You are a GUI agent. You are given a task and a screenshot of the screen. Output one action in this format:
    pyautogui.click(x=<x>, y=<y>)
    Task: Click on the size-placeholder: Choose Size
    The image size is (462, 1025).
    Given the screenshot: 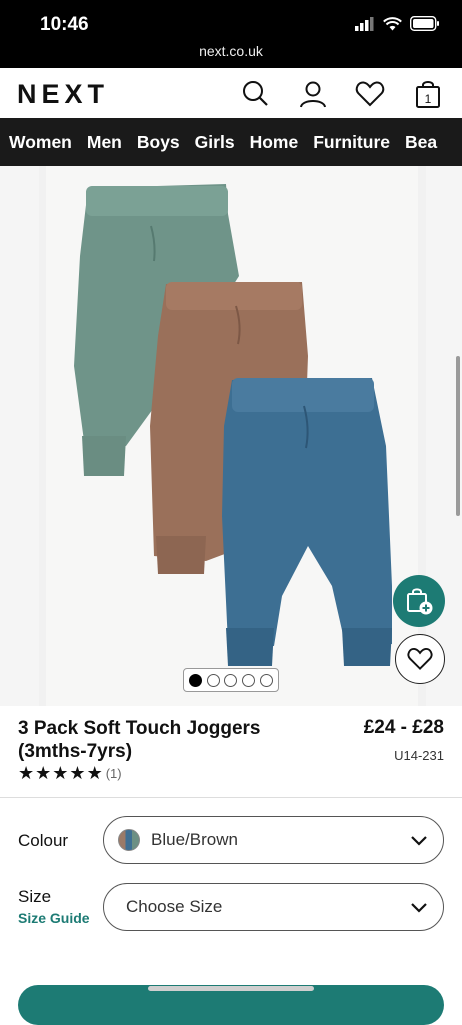 What is the action you would take?
    pyautogui.click(x=174, y=906)
    